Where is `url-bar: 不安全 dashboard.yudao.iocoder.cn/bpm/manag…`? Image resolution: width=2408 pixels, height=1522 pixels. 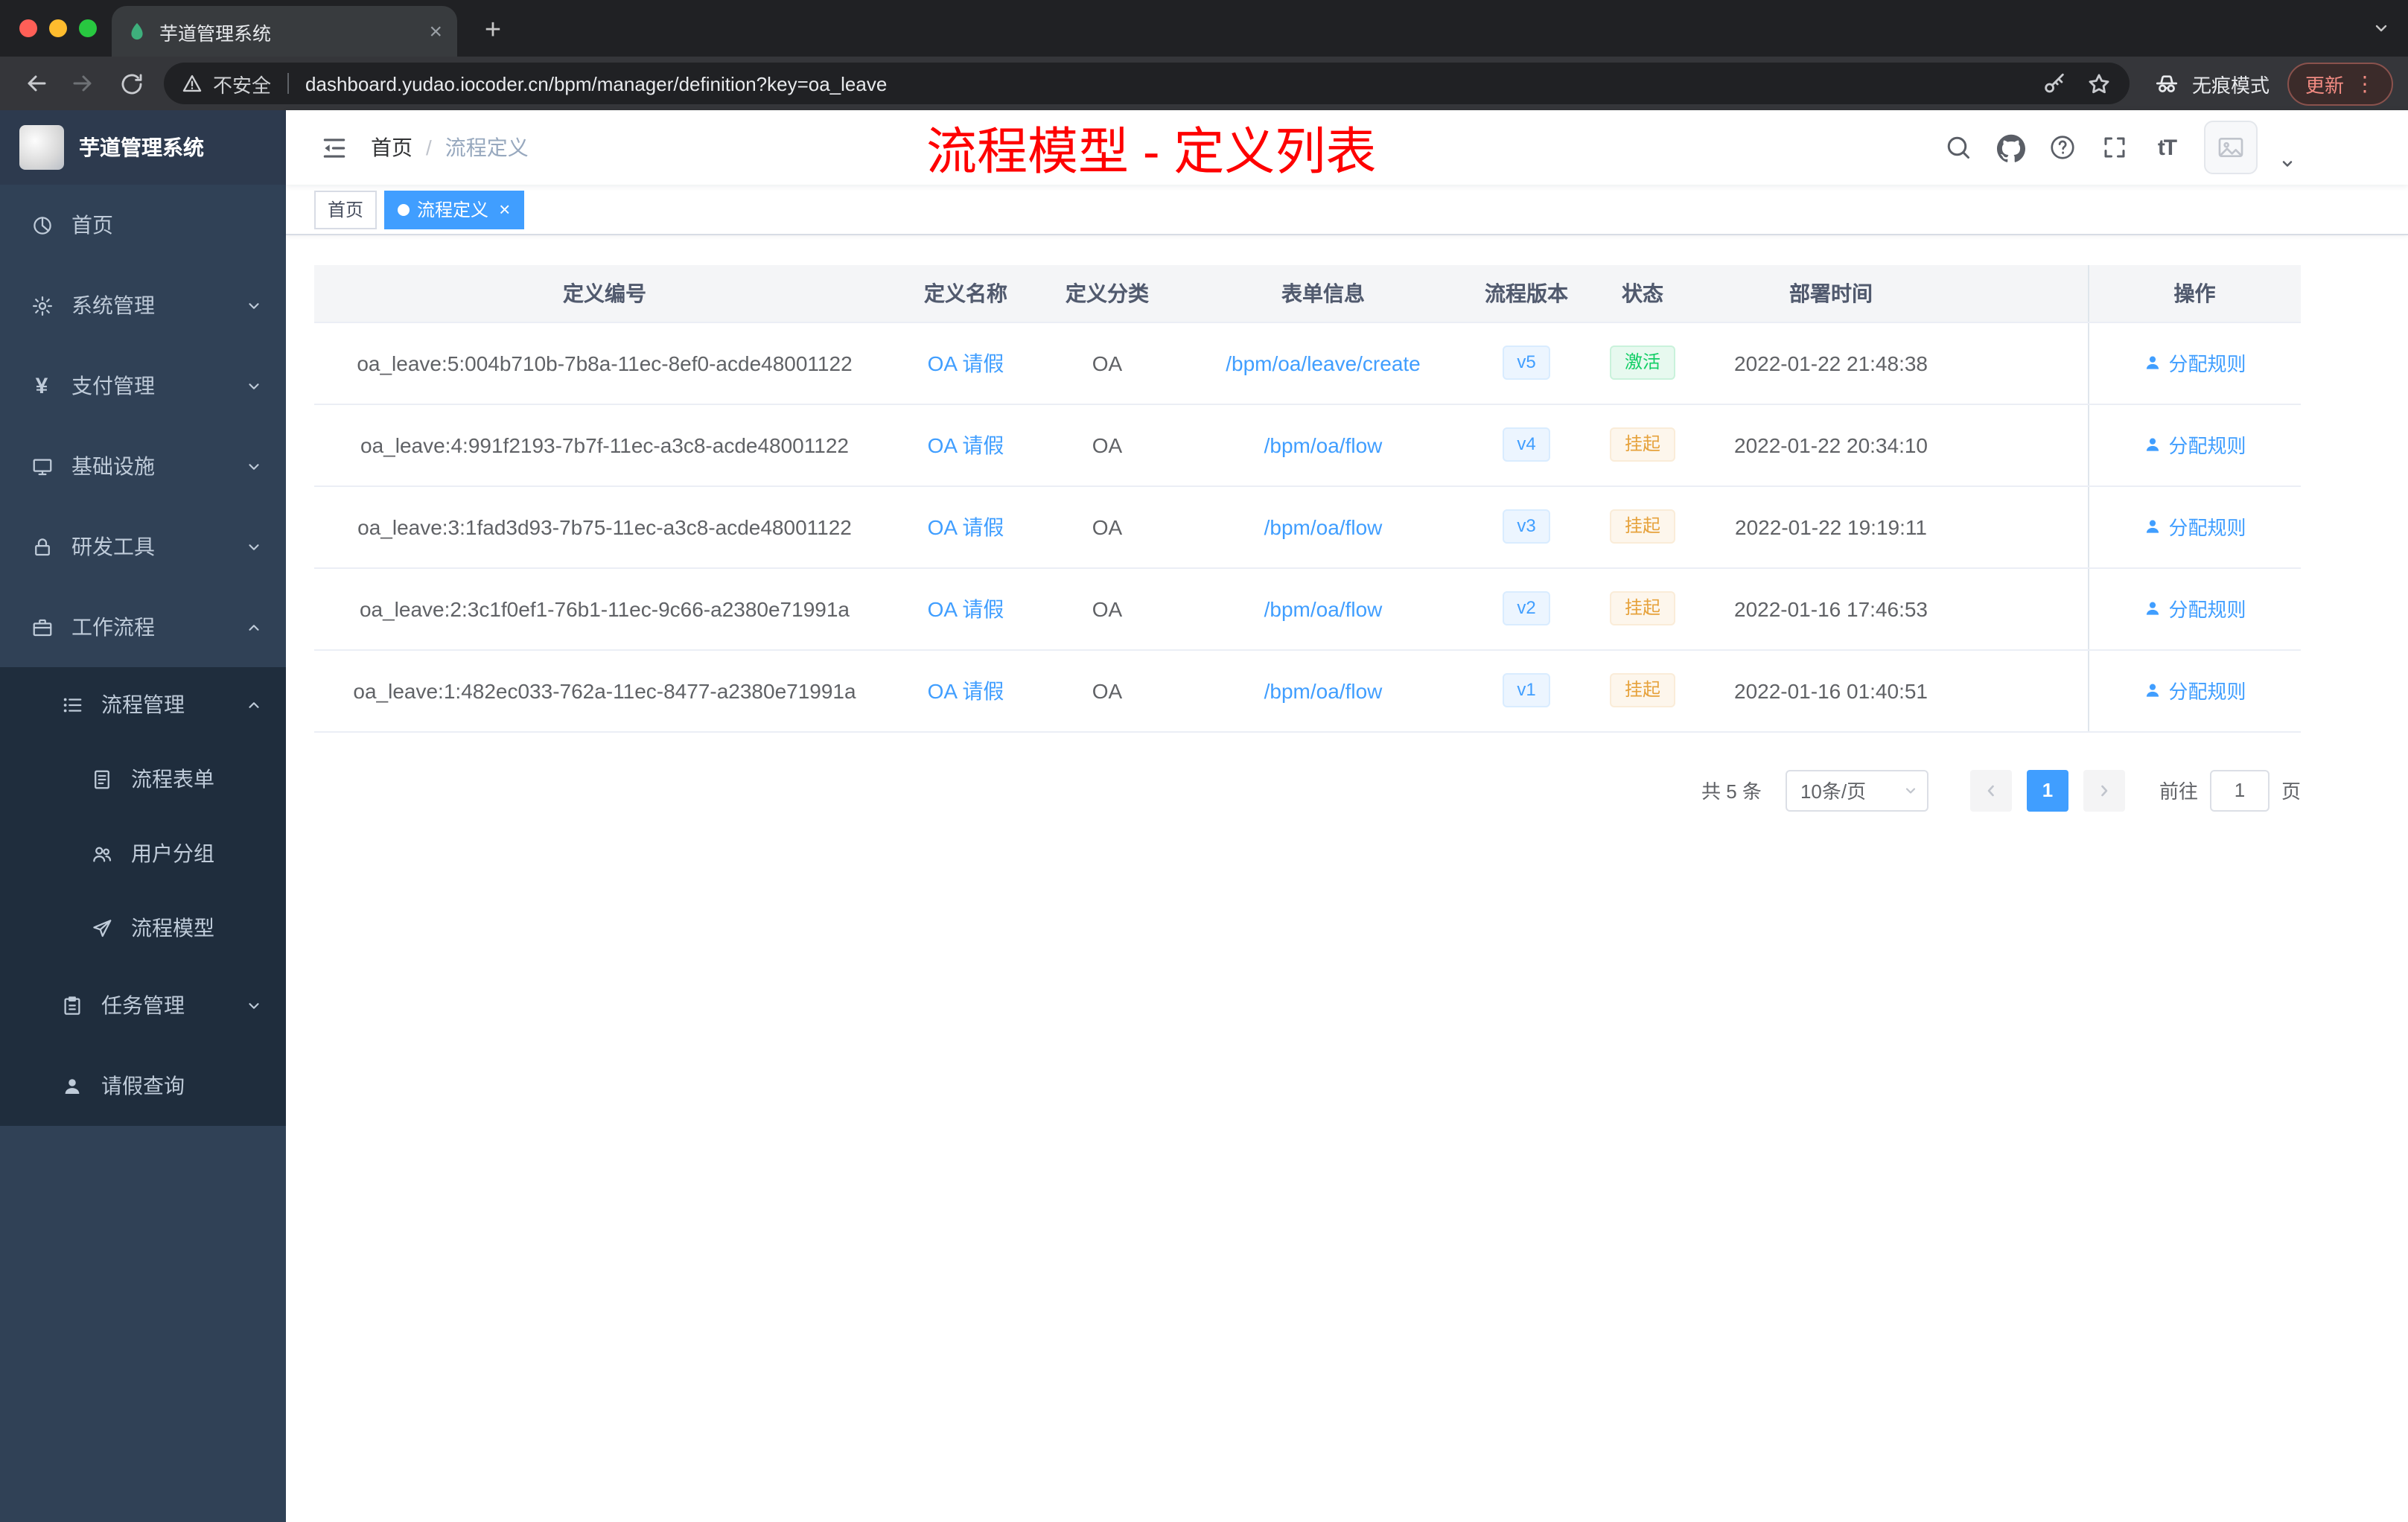
url-bar: 不安全 dashboard.yudao.iocoder.cn/bpm/manag… is located at coordinates (1147, 83).